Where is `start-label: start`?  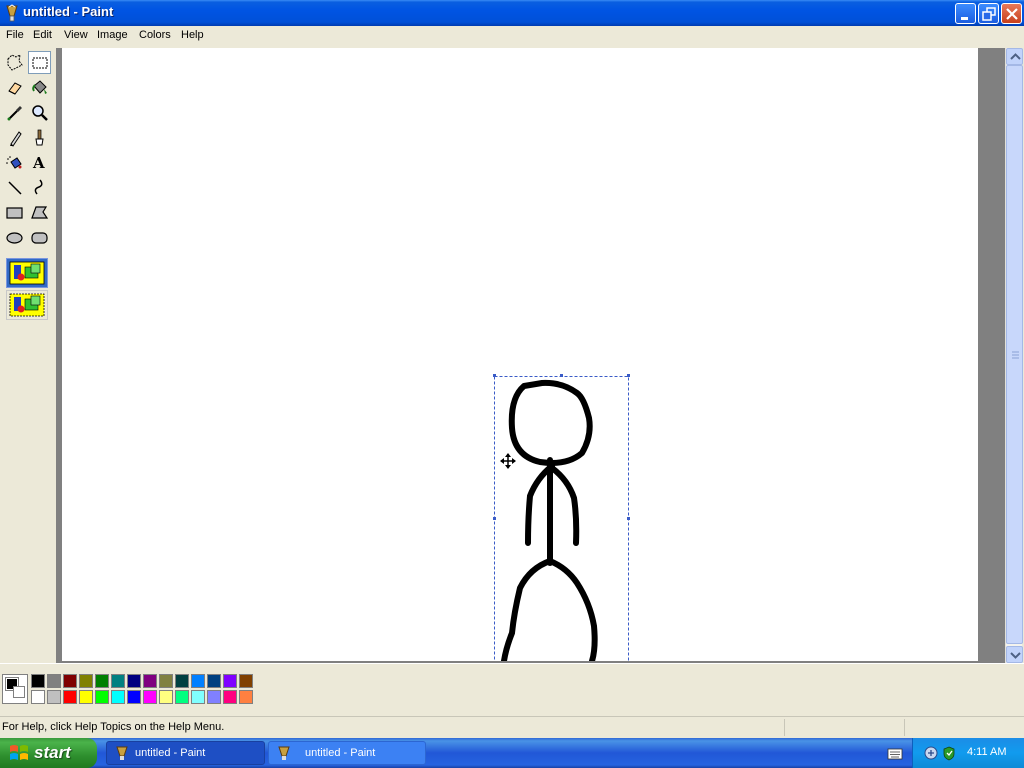 start-label: start is located at coordinates (52, 752).